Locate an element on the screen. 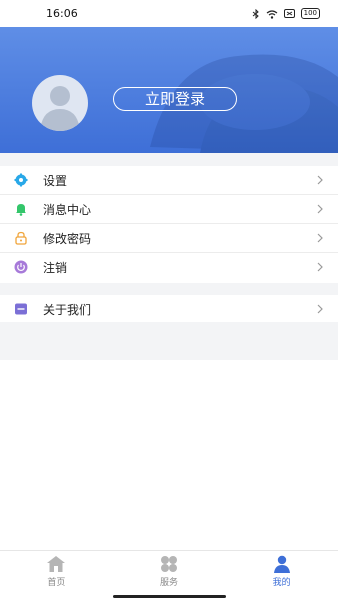  person-icon is located at coordinates (281, 564).